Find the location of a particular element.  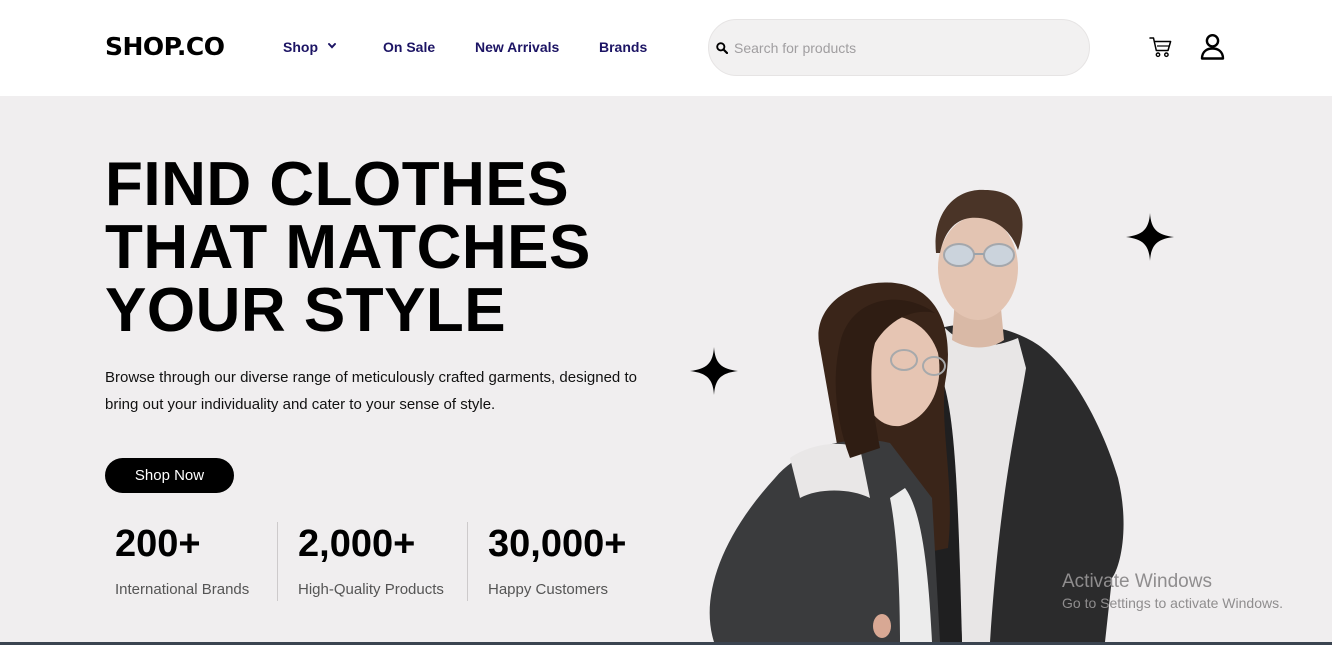

site-header: SHOP.CO Shop On Sale New Arrivals Brands is located at coordinates (666, 48).